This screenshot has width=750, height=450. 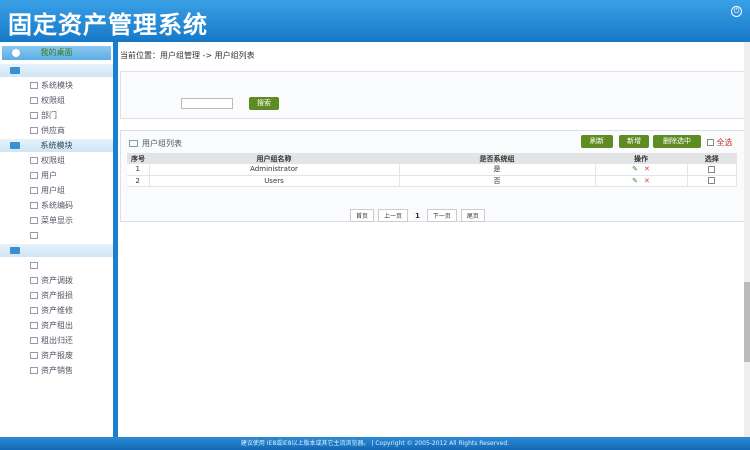 I want to click on sidebar-item: 资产调拨, so click(x=56, y=280).